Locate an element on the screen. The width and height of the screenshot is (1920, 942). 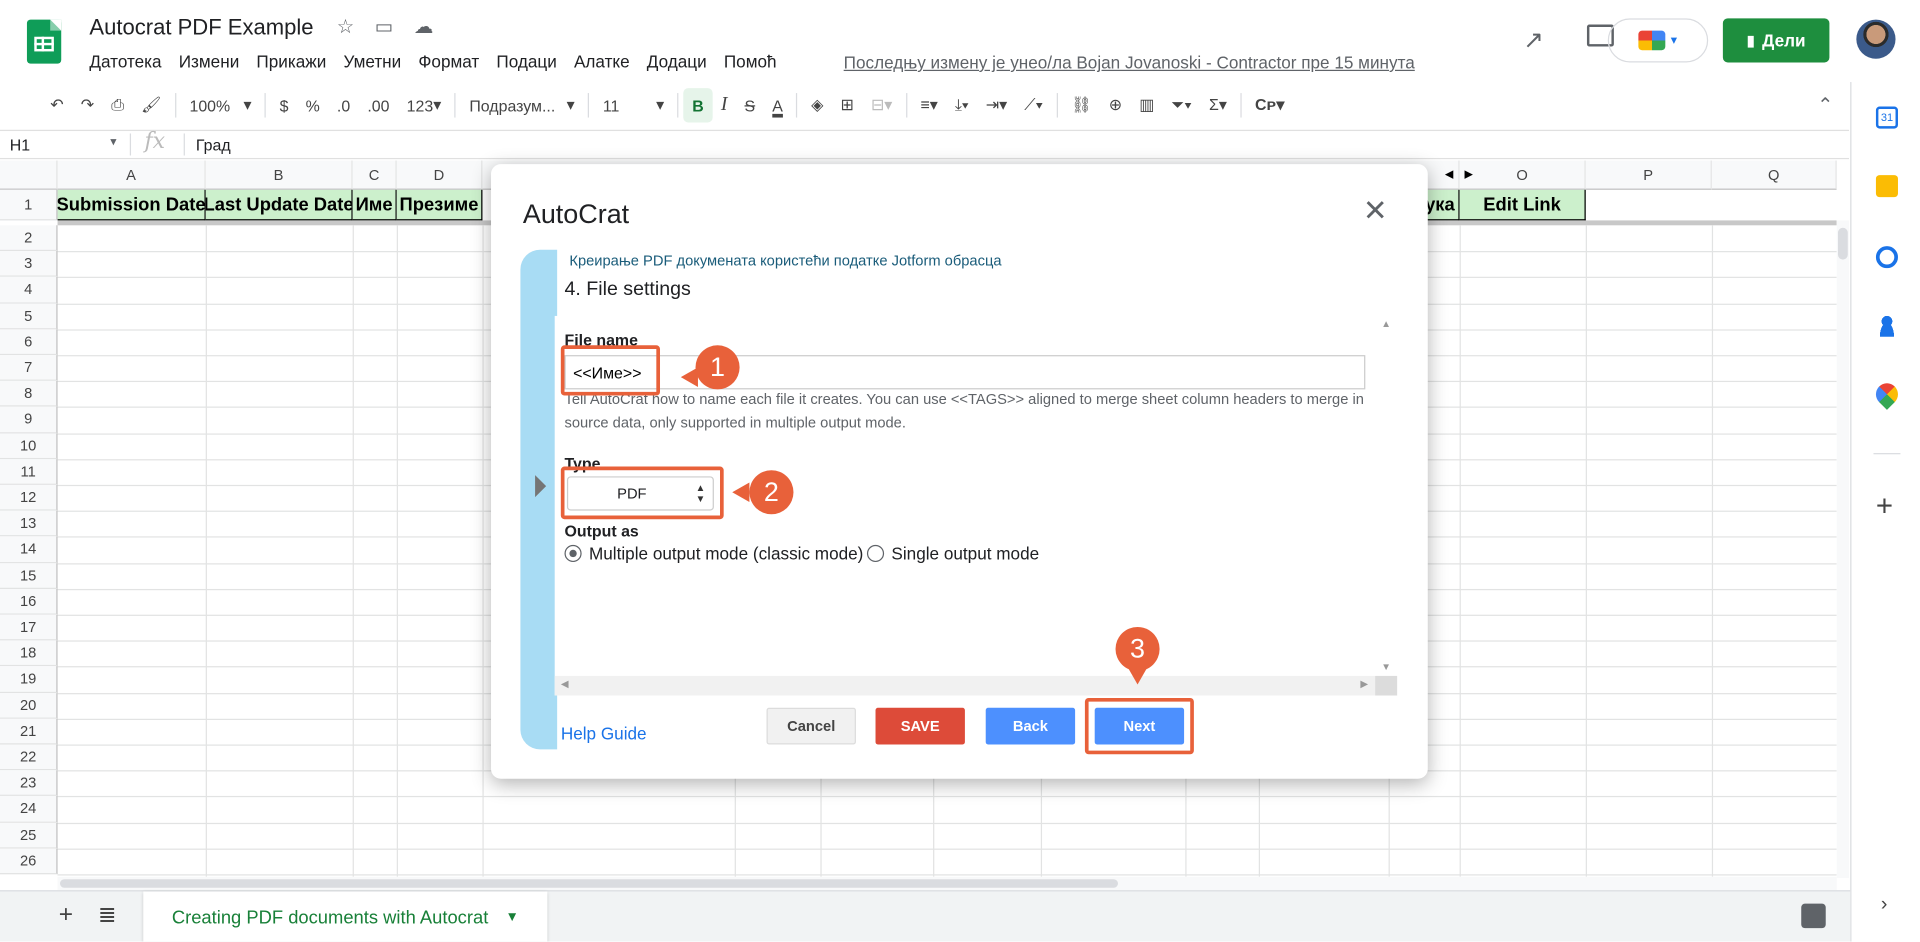
formula-input: Град is located at coordinates (213, 145).